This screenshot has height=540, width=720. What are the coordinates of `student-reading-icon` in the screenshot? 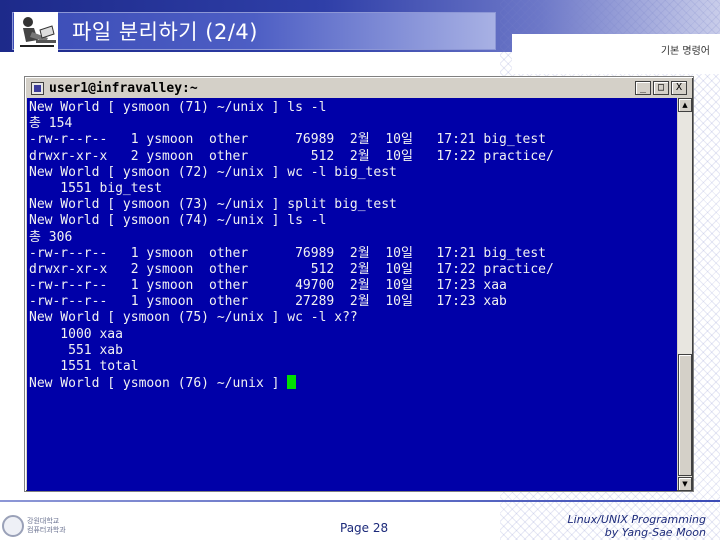 It's located at (36, 32).